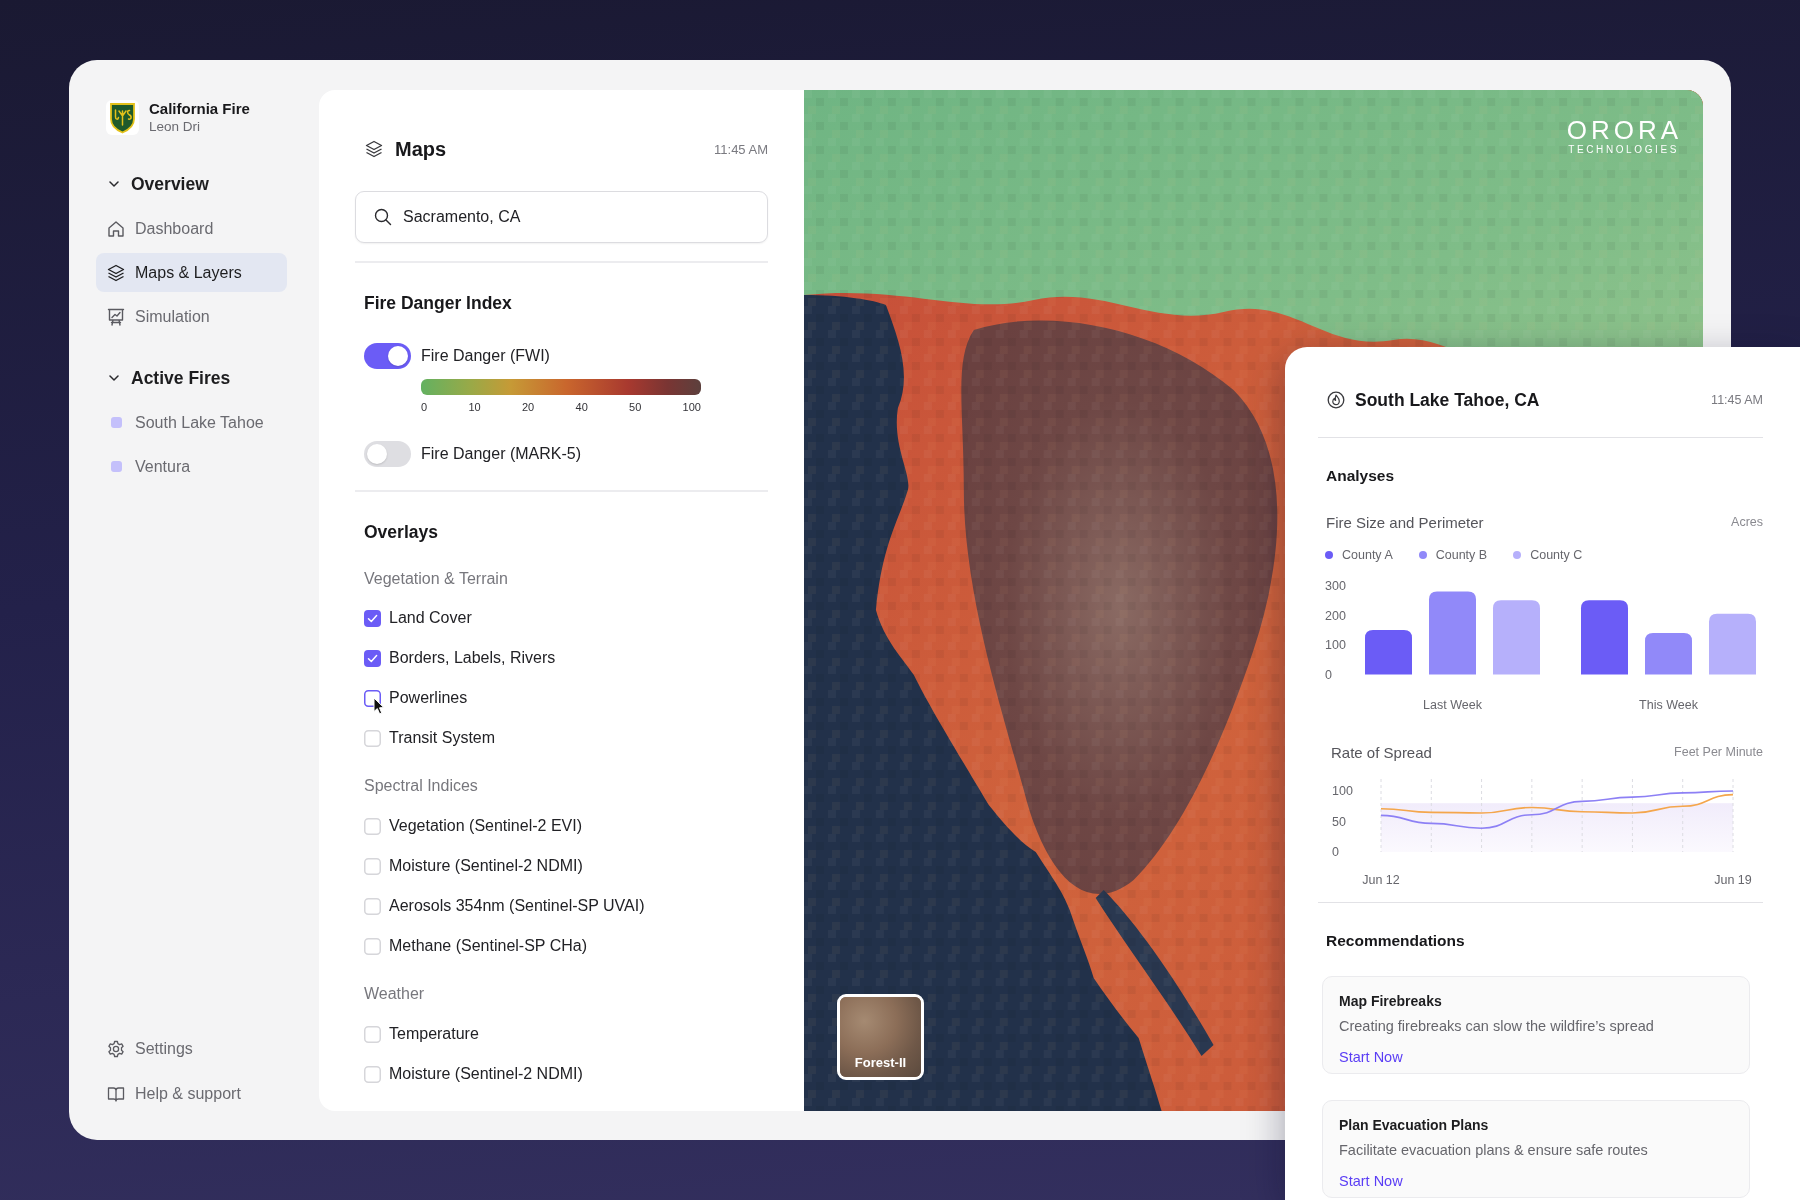  What do you see at coordinates (1381, 880) in the screenshot?
I see `axis-label: Jun 12` at bounding box center [1381, 880].